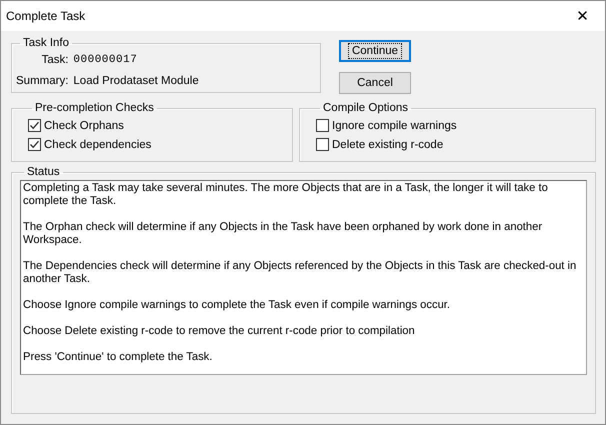 This screenshot has width=606, height=425. What do you see at coordinates (375, 51) in the screenshot?
I see `dialog-button: Continue` at bounding box center [375, 51].